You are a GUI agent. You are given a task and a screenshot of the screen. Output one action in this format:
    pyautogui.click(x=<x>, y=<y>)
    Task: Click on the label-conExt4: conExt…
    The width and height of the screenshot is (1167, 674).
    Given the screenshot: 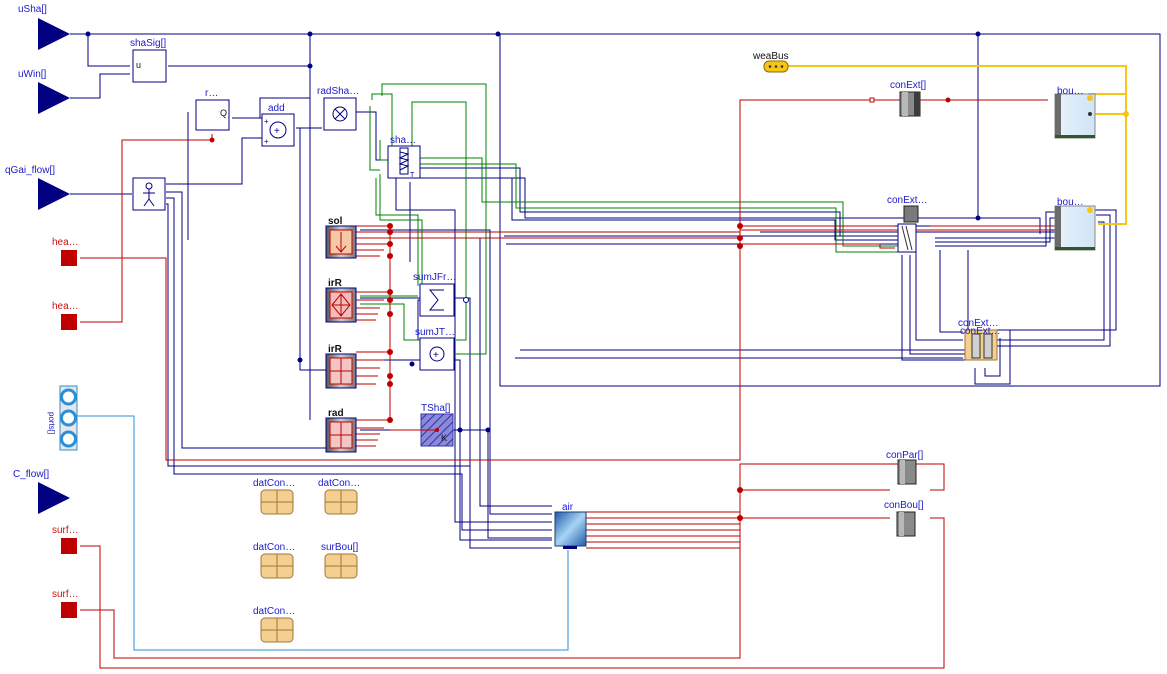 What is the action you would take?
    pyautogui.click(x=980, y=331)
    